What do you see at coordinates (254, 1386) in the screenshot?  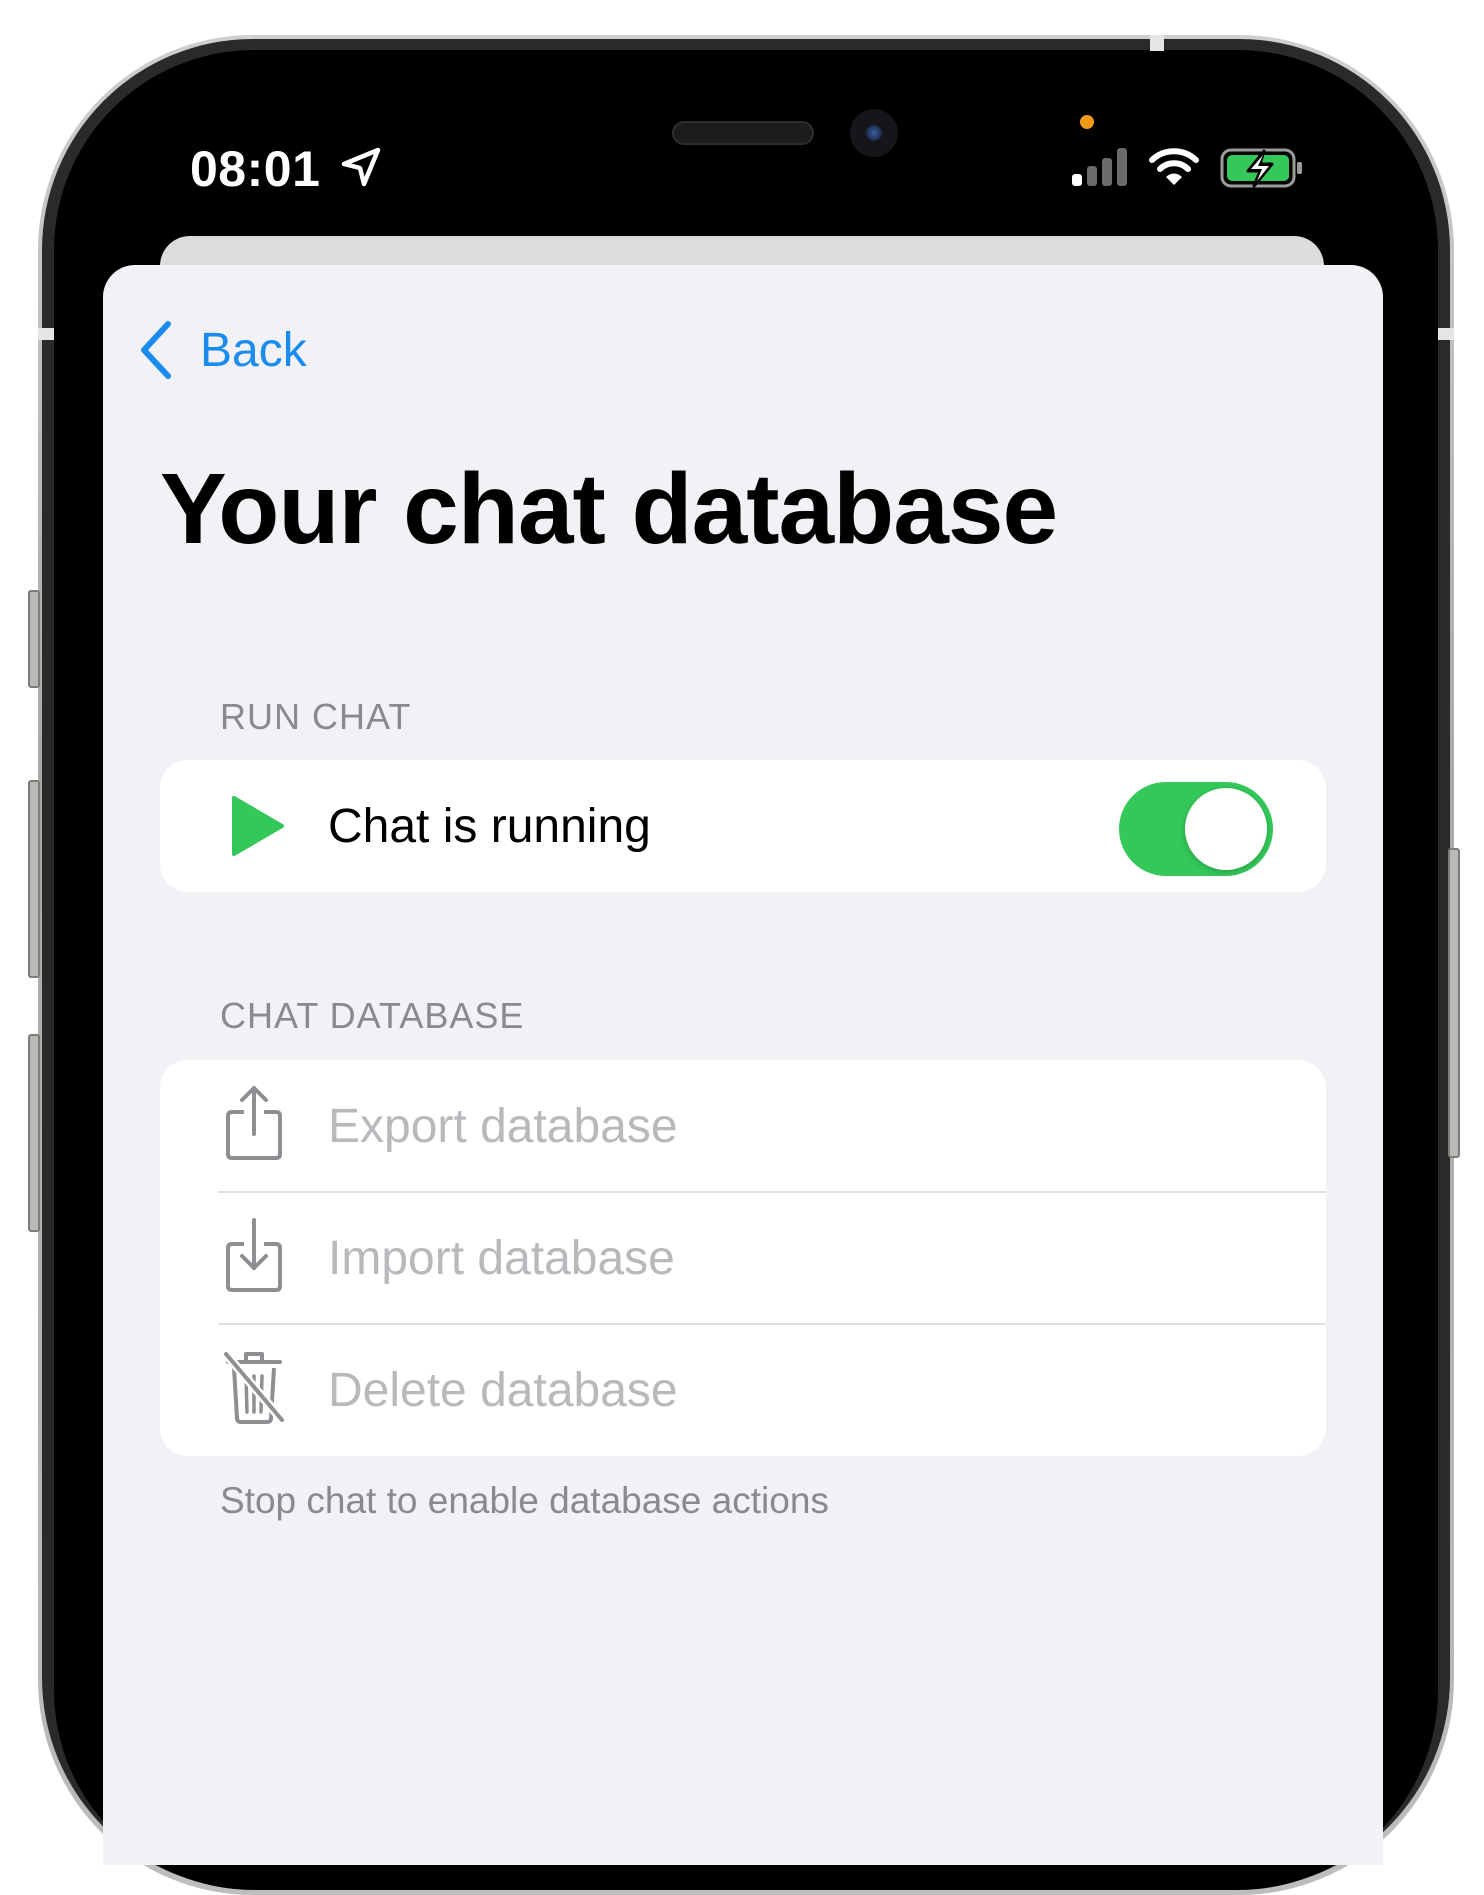 I see `trash-slash-icon` at bounding box center [254, 1386].